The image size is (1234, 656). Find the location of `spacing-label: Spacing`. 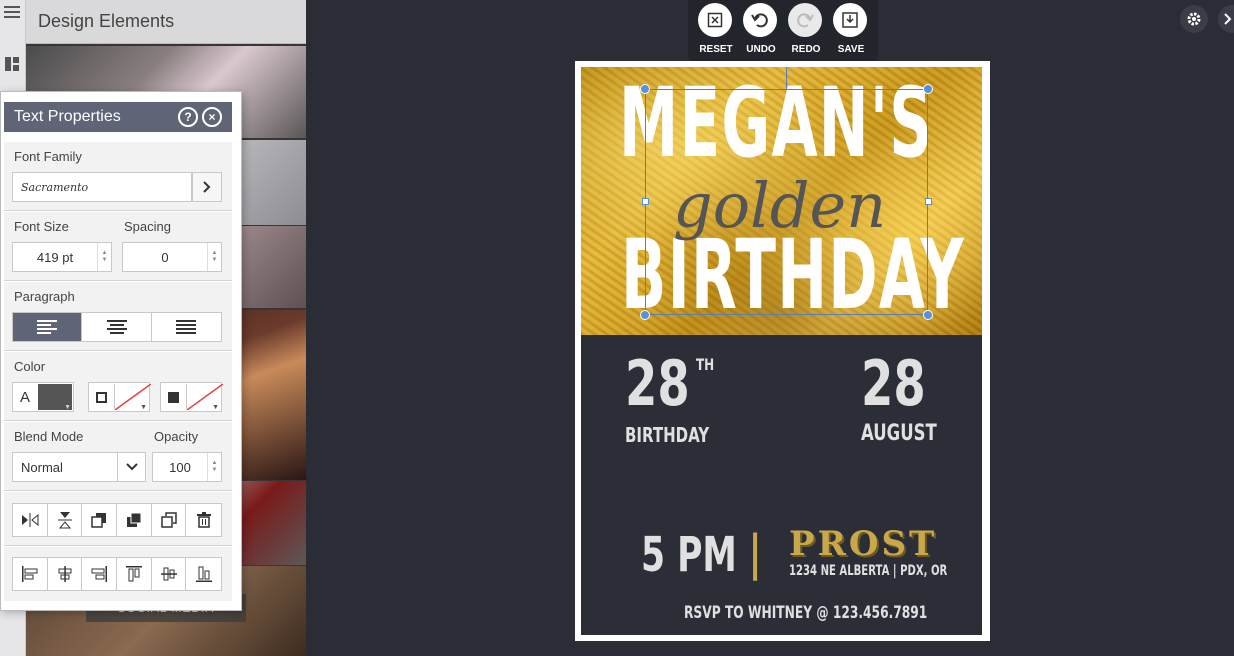

spacing-label: Spacing is located at coordinates (147, 226).